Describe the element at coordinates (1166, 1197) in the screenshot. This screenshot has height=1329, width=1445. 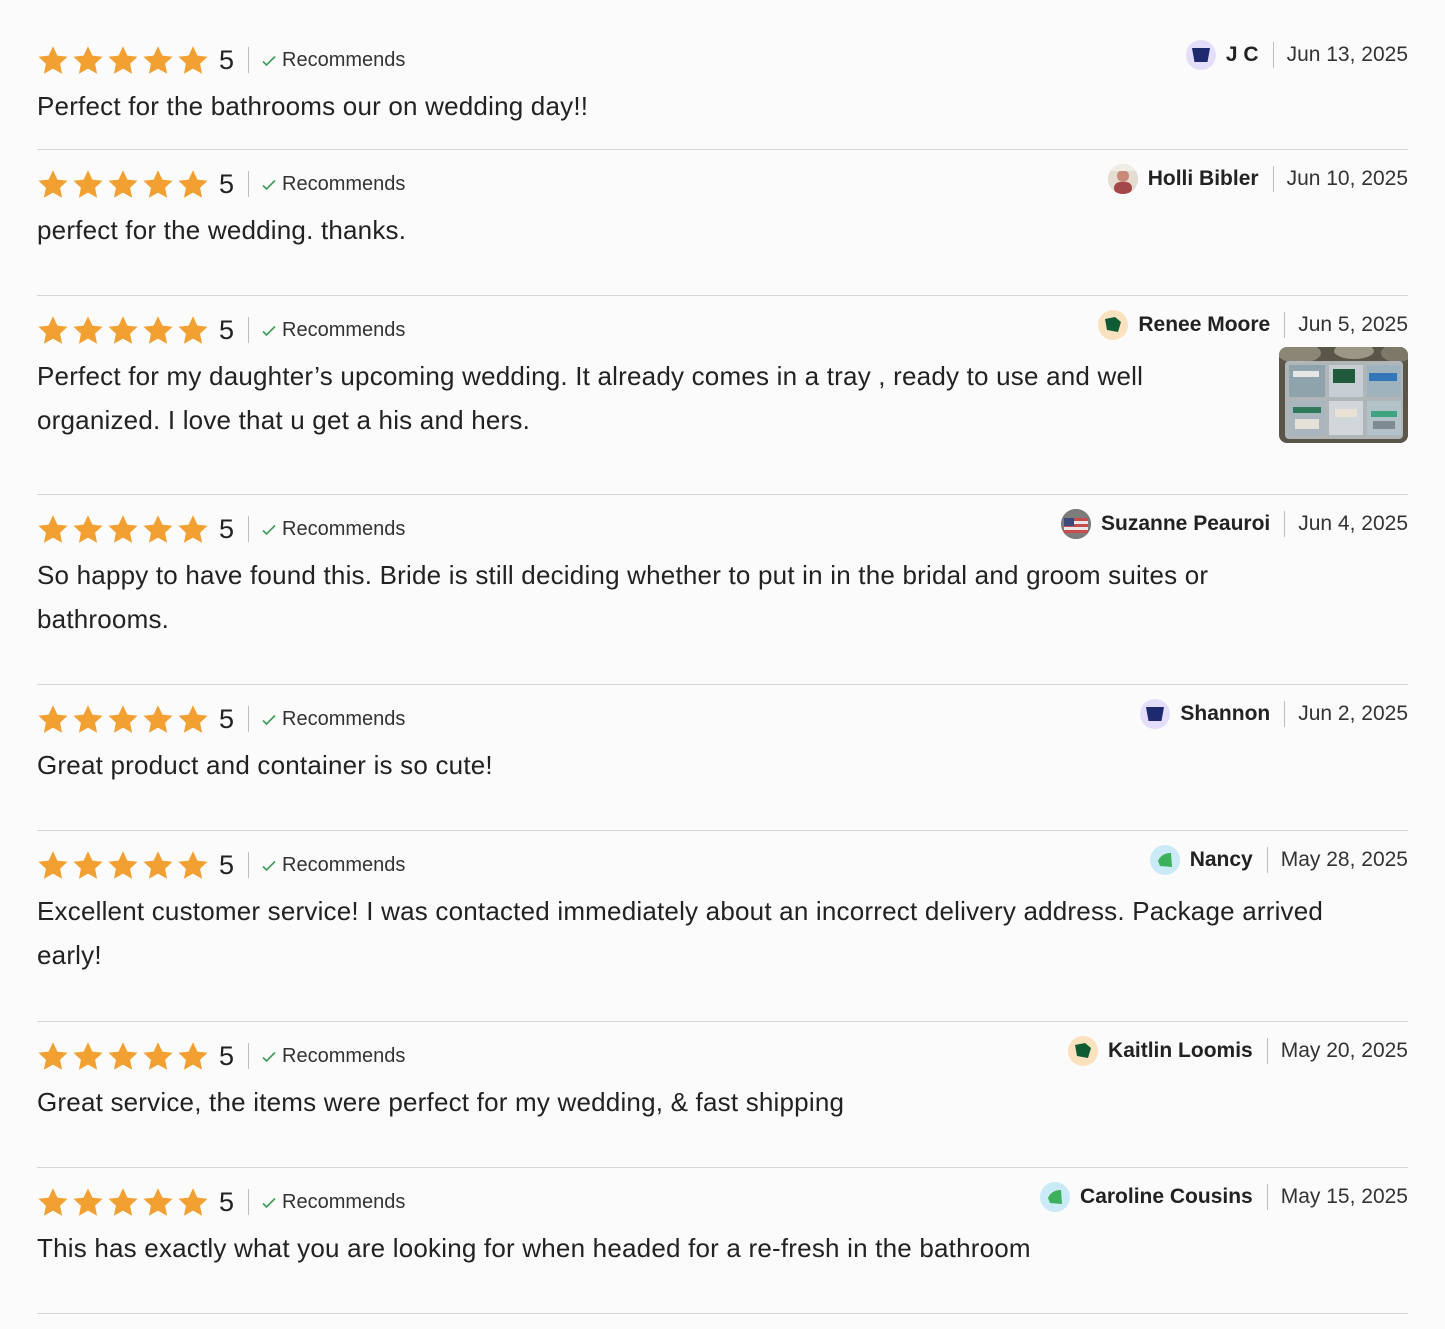
I see `author-name: Caroline Cousins` at that location.